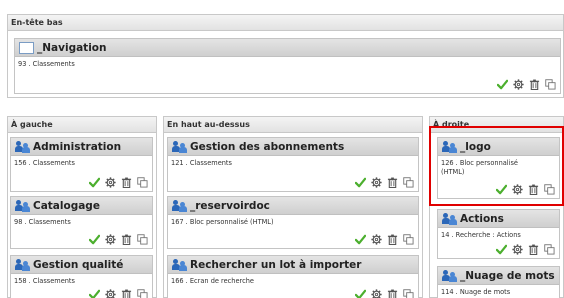 This screenshot has width=564, height=298. I want to click on block-header: Actions, so click(498, 219).